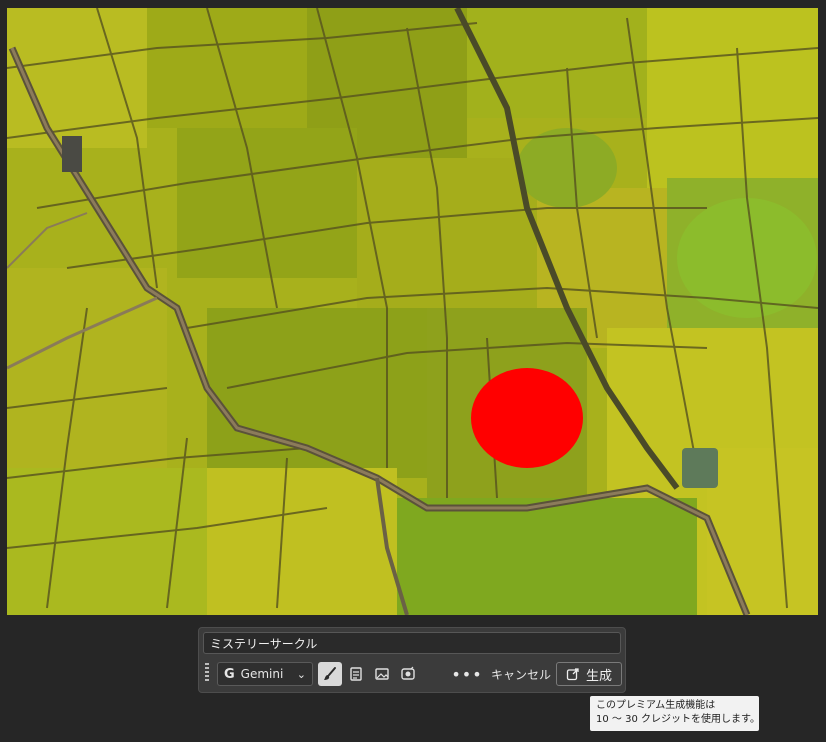 The image size is (826, 742). Describe the element at coordinates (412, 660) in the screenshot. I see `generative-fill-toolbar: G Gemini ⌄ ••• キャンセル 生成` at that location.